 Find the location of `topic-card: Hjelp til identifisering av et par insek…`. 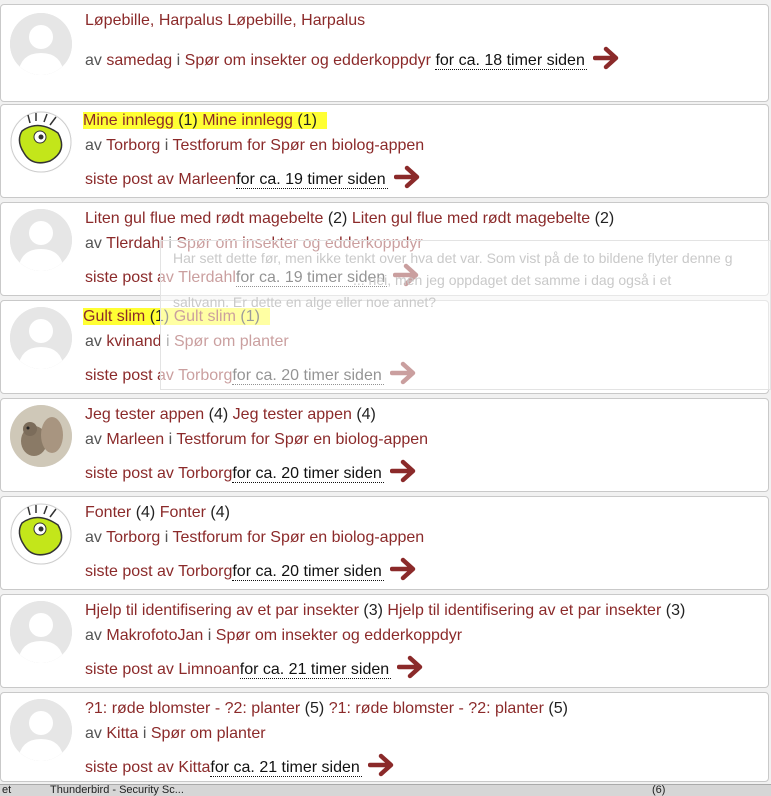

topic-card: Hjelp til identifisering av et par insek… is located at coordinates (384, 641).